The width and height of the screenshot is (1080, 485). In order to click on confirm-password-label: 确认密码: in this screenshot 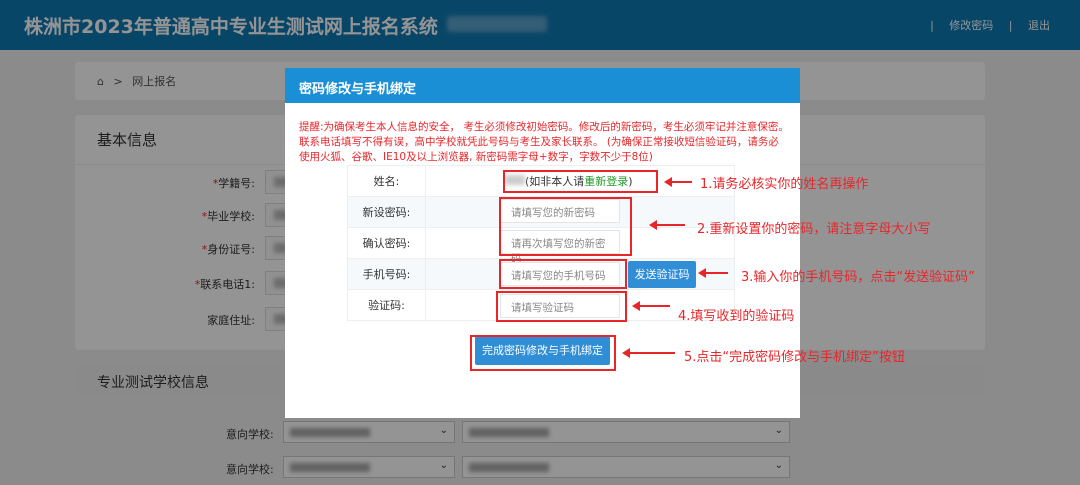, I will do `click(386, 243)`.